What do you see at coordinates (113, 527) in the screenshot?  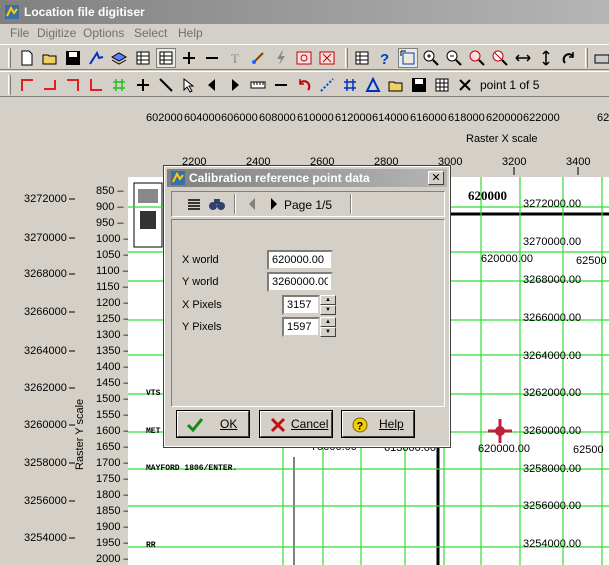 I see `y-pixel-tick: 1900 –` at bounding box center [113, 527].